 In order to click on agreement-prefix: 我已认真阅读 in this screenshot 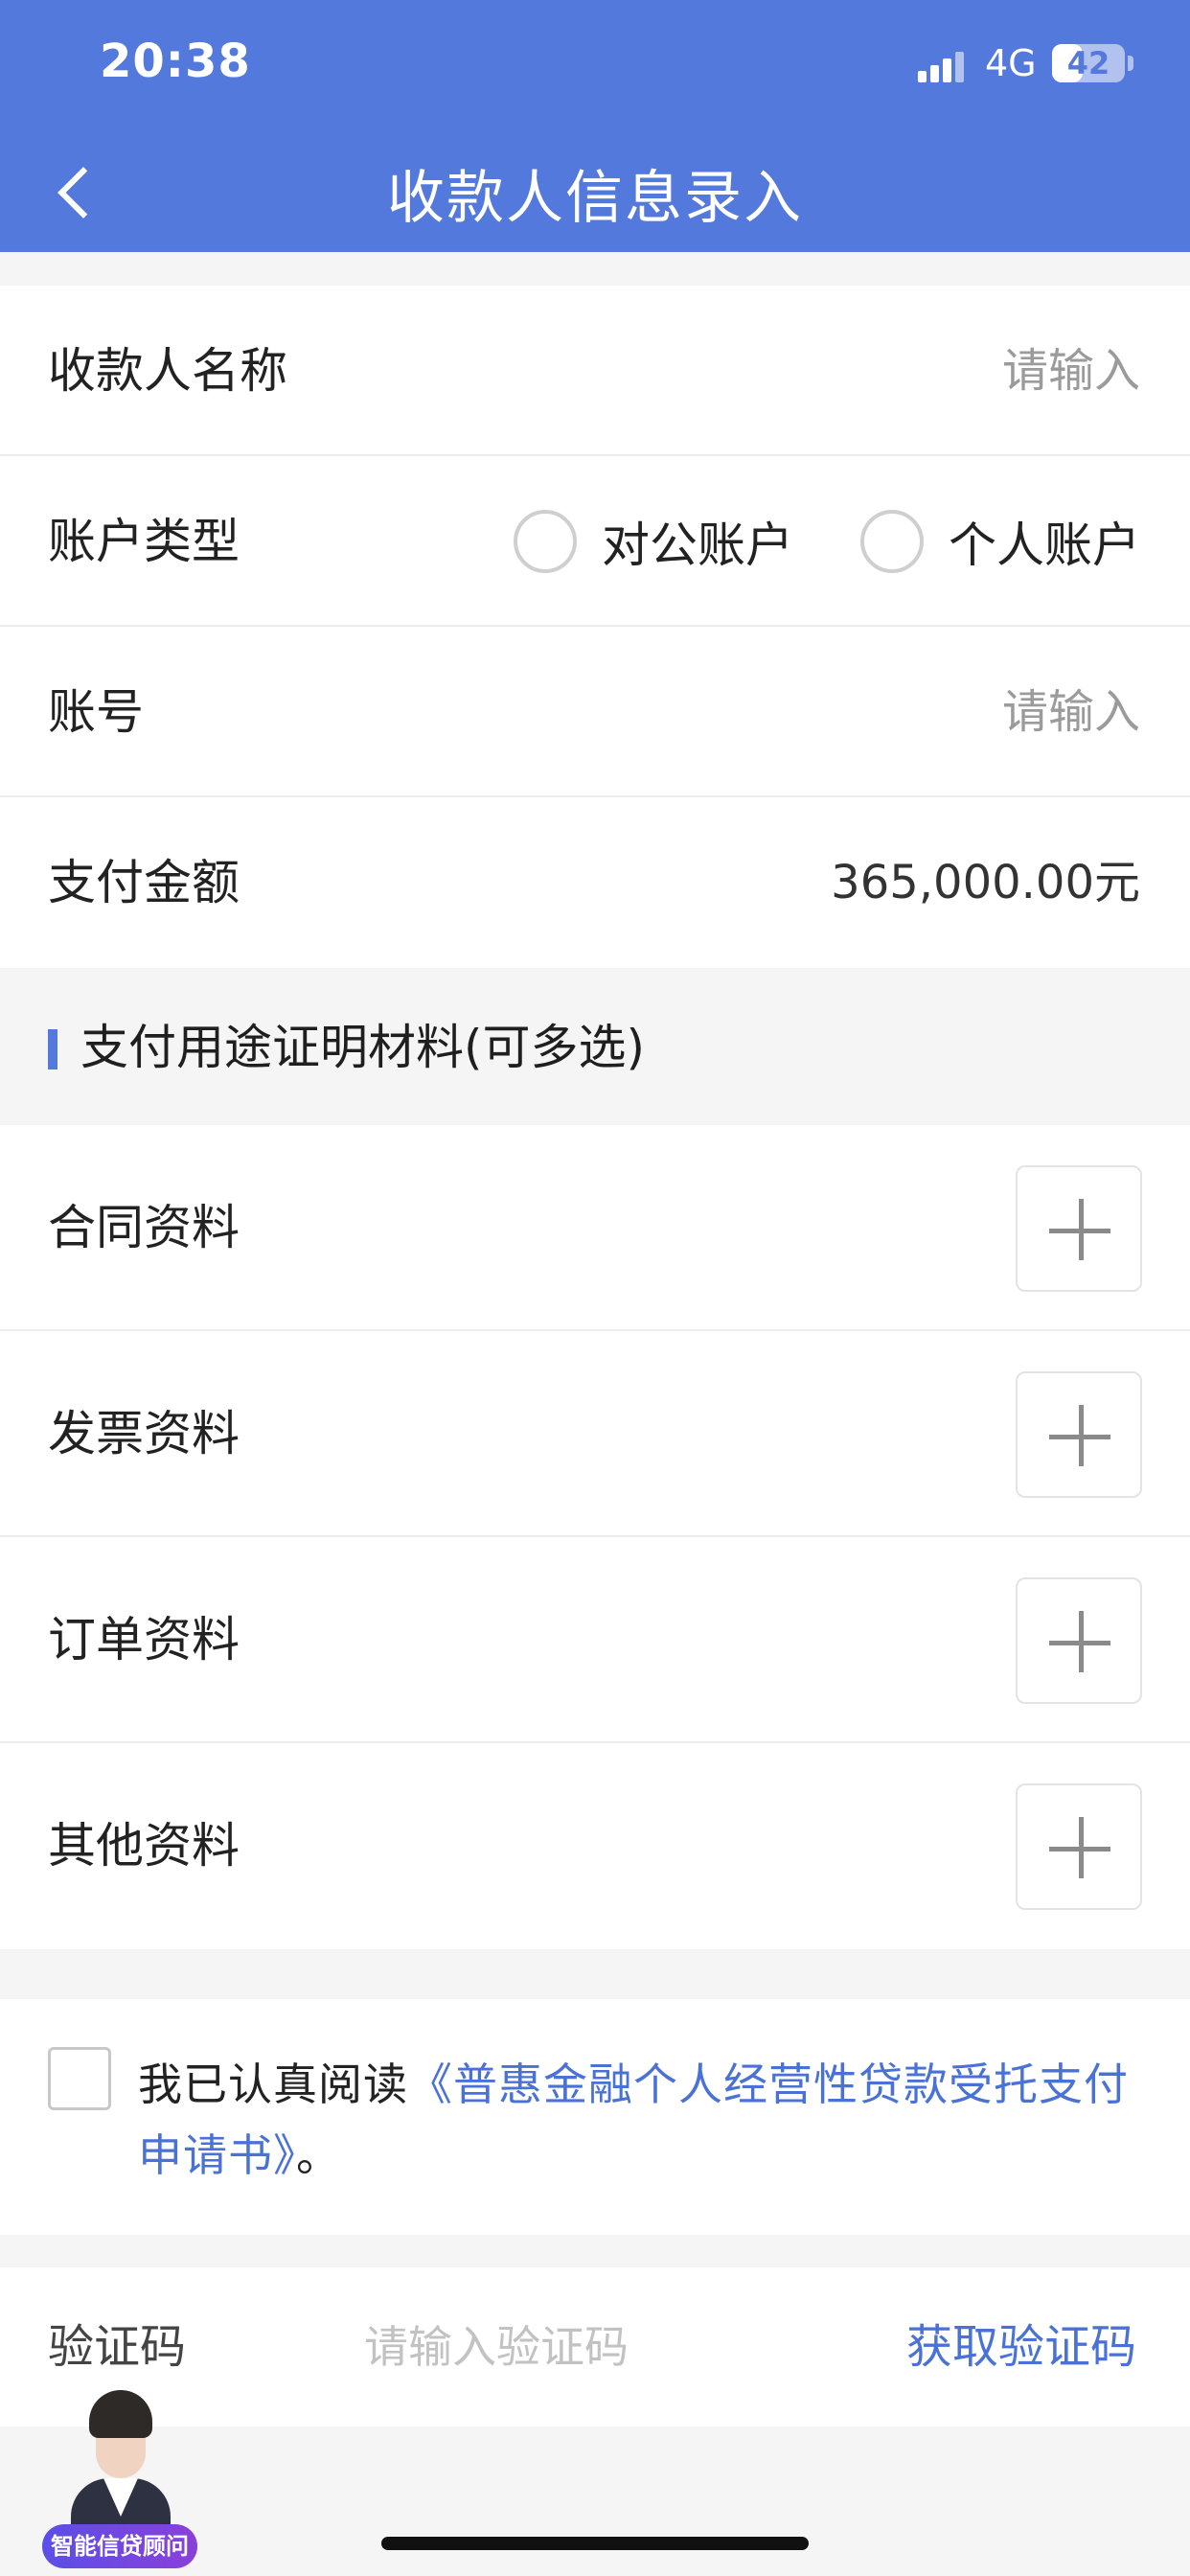, I will do `click(273, 2084)`.